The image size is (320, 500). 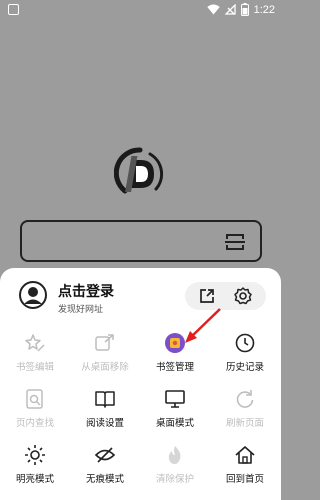 What do you see at coordinates (34, 423) in the screenshot?
I see `menu-item-label: 页内查找` at bounding box center [34, 423].